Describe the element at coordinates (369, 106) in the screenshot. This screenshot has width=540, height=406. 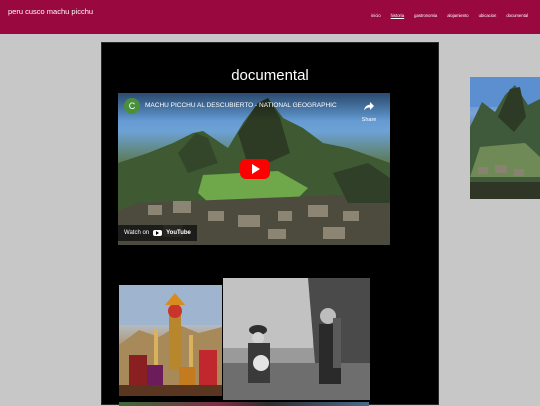
I see `share-icon` at that location.